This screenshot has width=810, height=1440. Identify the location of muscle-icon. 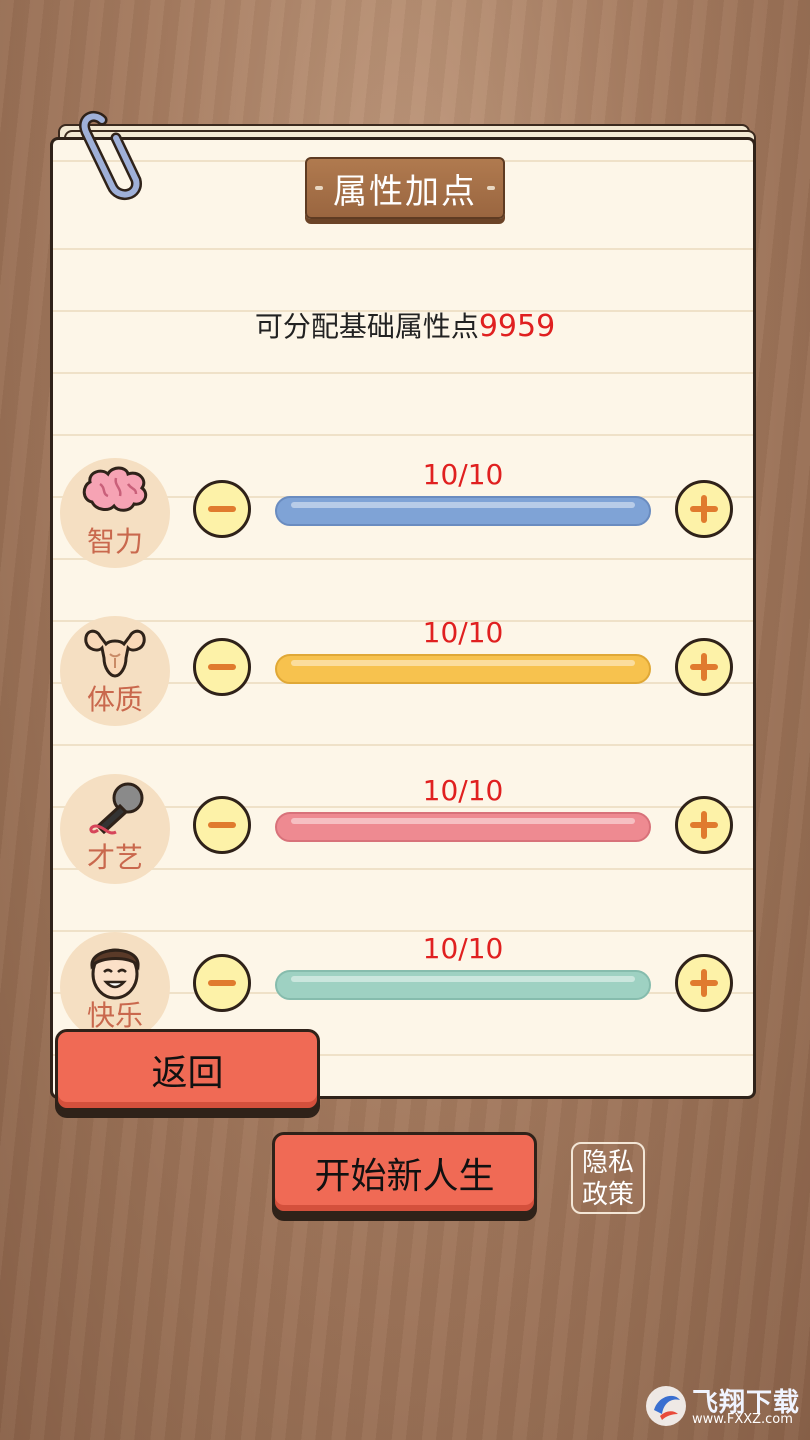
(115, 653).